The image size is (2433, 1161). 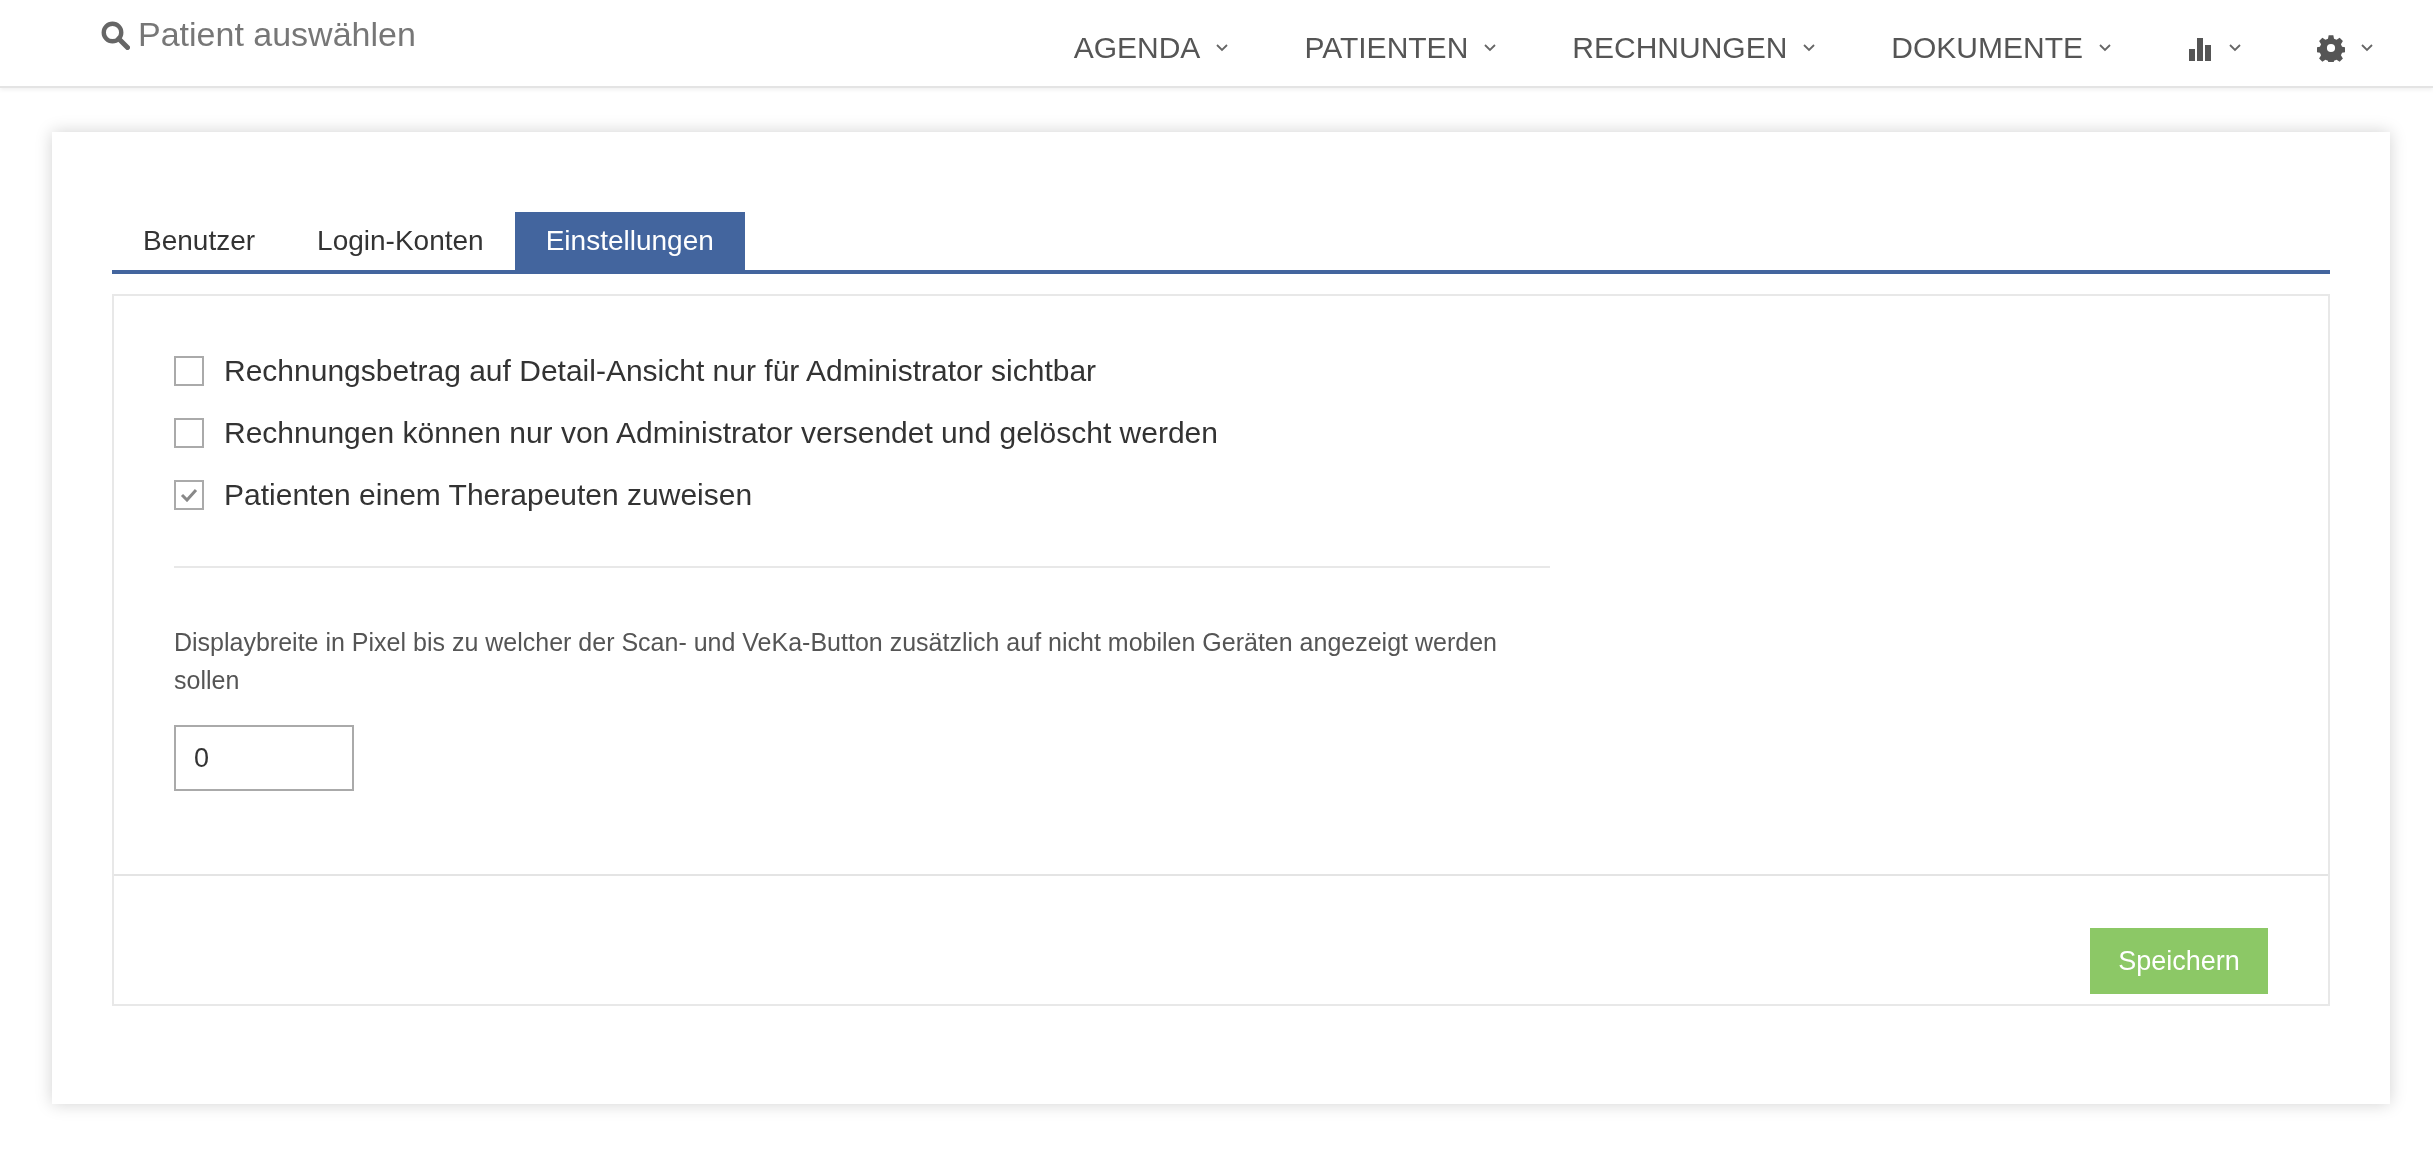 What do you see at coordinates (629, 241) in the screenshot?
I see `tab: Einstellungen` at bounding box center [629, 241].